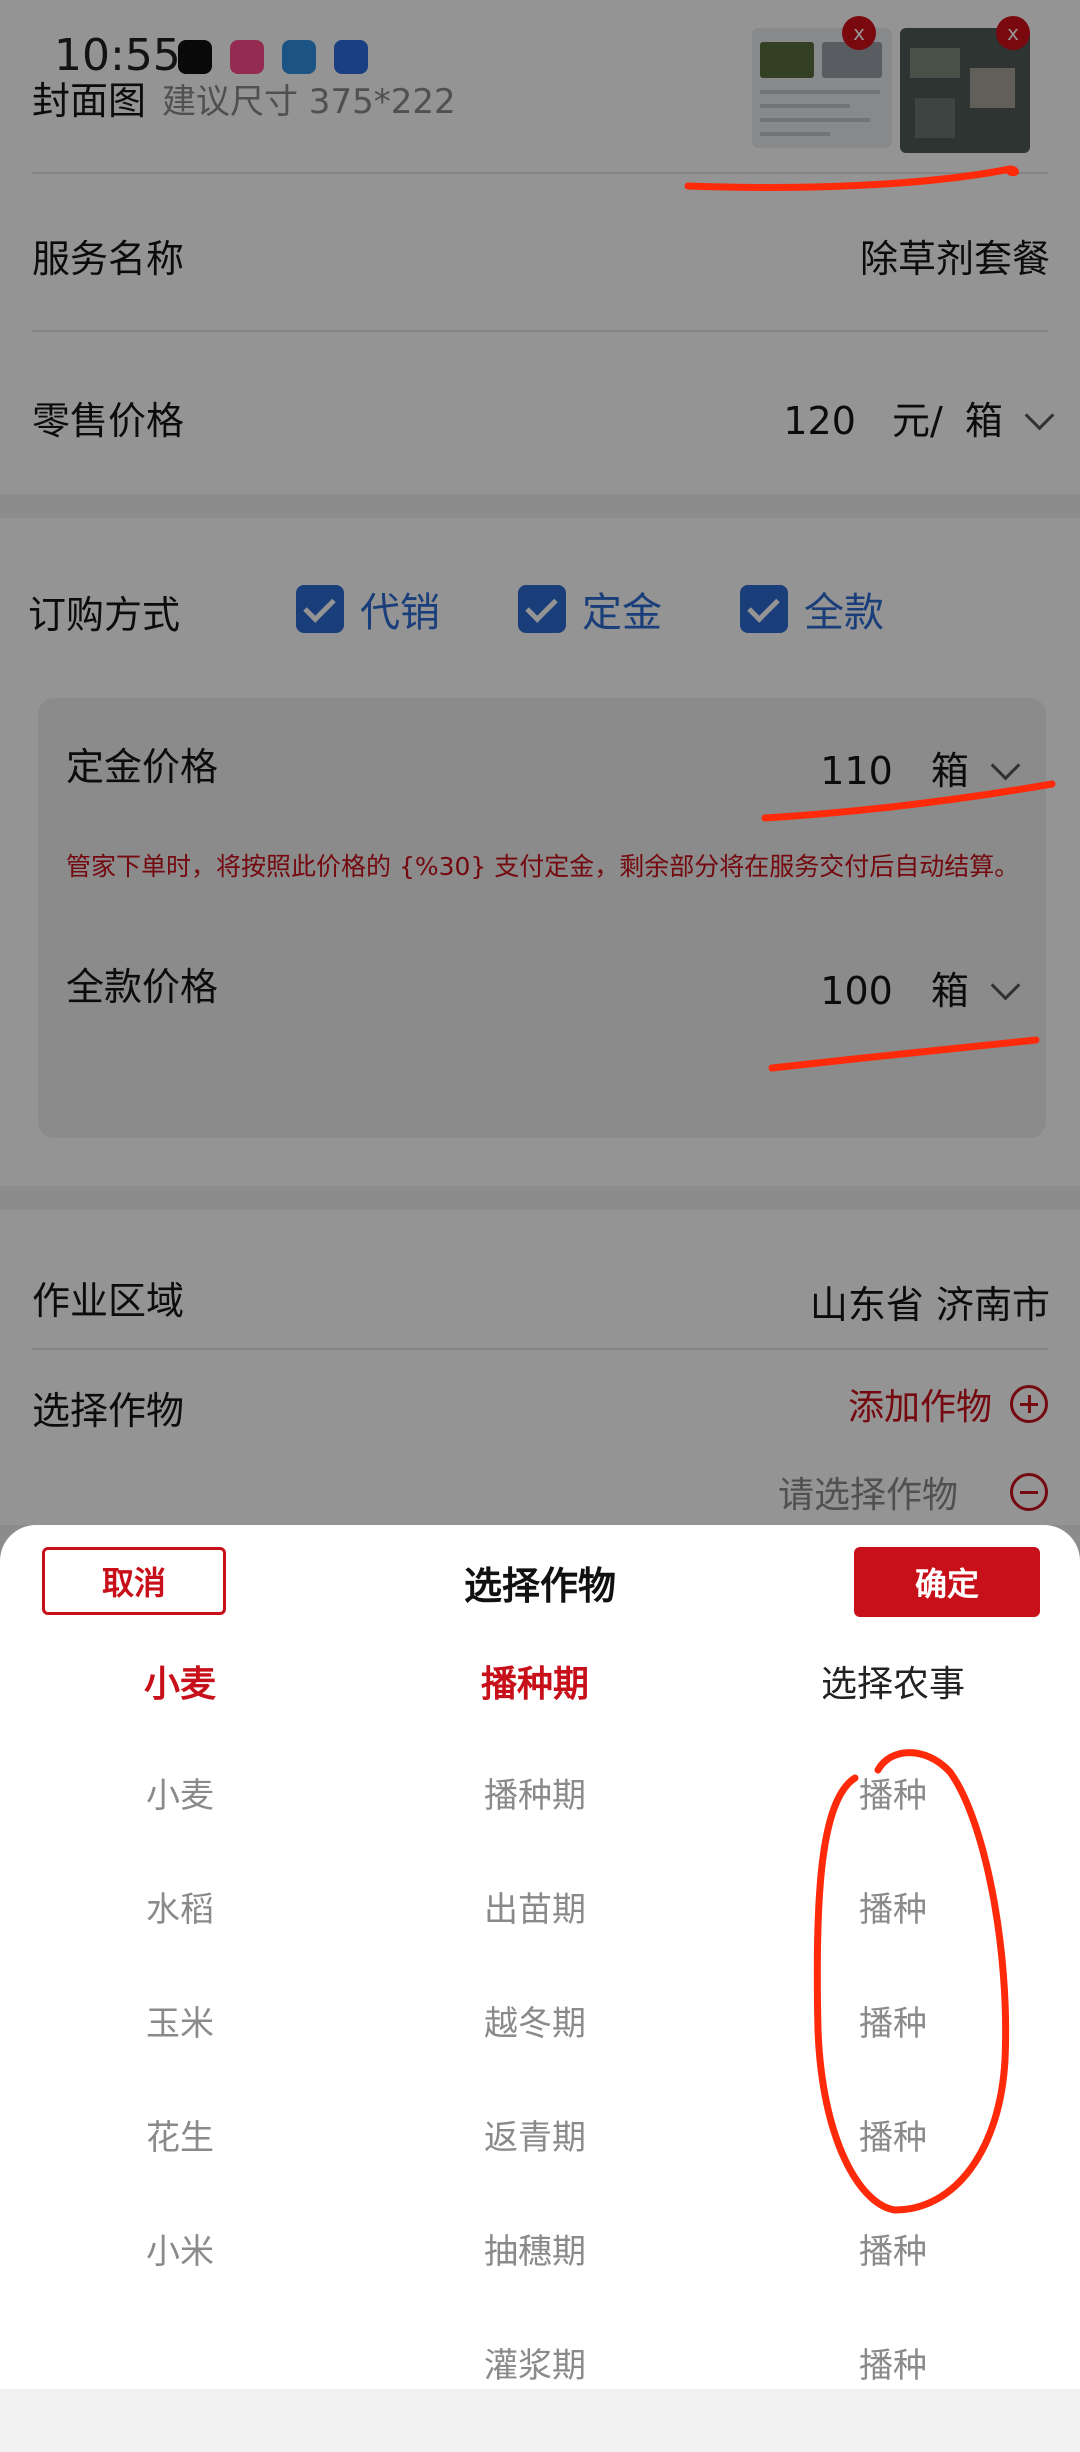  Describe the element at coordinates (535, 1681) in the screenshot. I see `stage-column-selected: 播种期` at that location.